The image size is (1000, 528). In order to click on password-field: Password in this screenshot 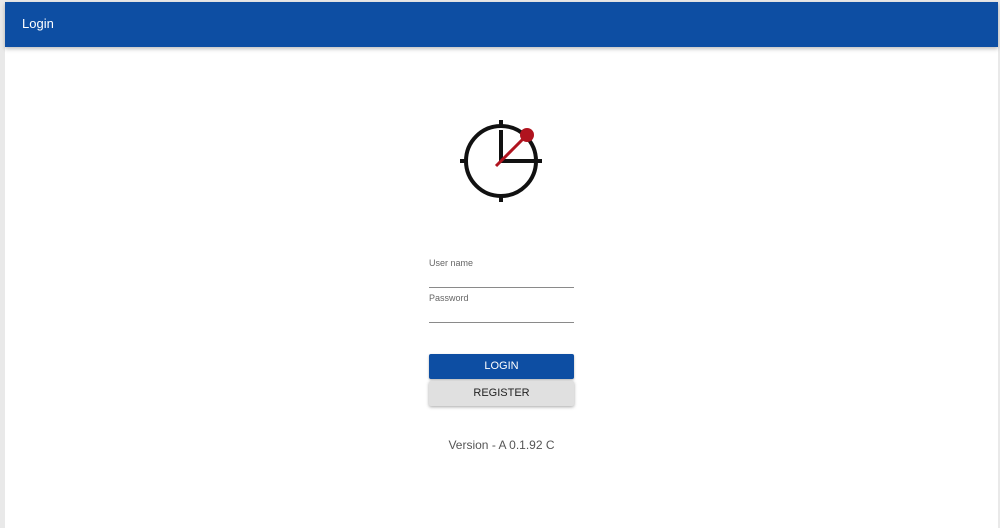, I will do `click(501, 311)`.